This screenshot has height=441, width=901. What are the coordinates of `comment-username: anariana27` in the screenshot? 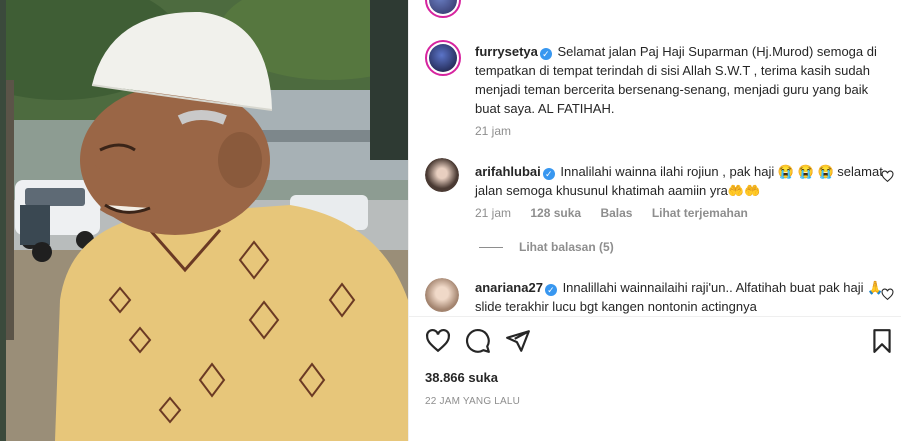 It's located at (509, 287).